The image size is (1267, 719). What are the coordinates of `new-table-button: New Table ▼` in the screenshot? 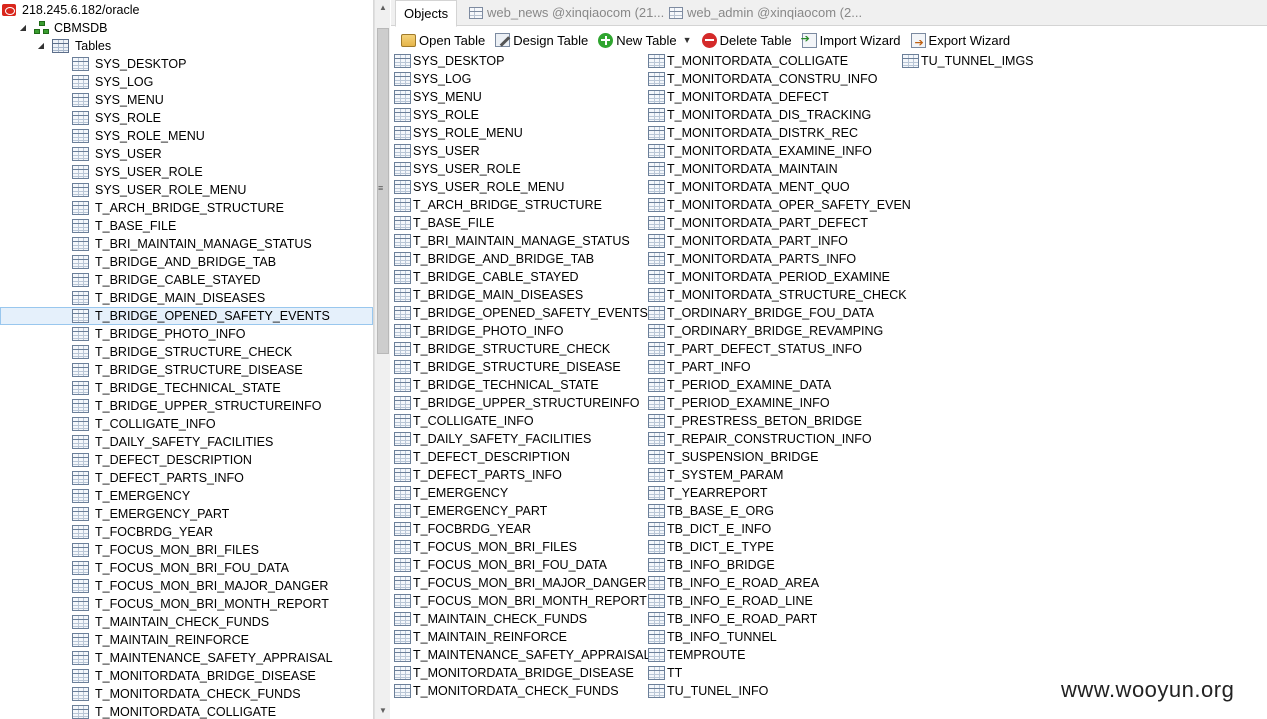 It's located at (644, 40).